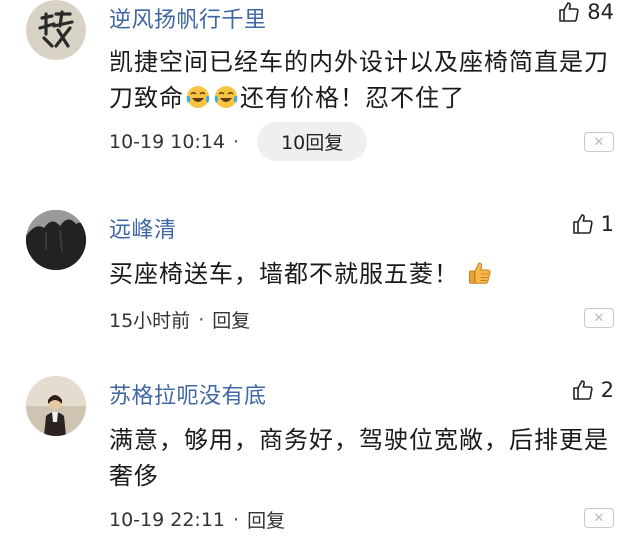 The height and width of the screenshot is (551, 640). What do you see at coordinates (312, 141) in the screenshot?
I see `reply-count-button: 10回复` at bounding box center [312, 141].